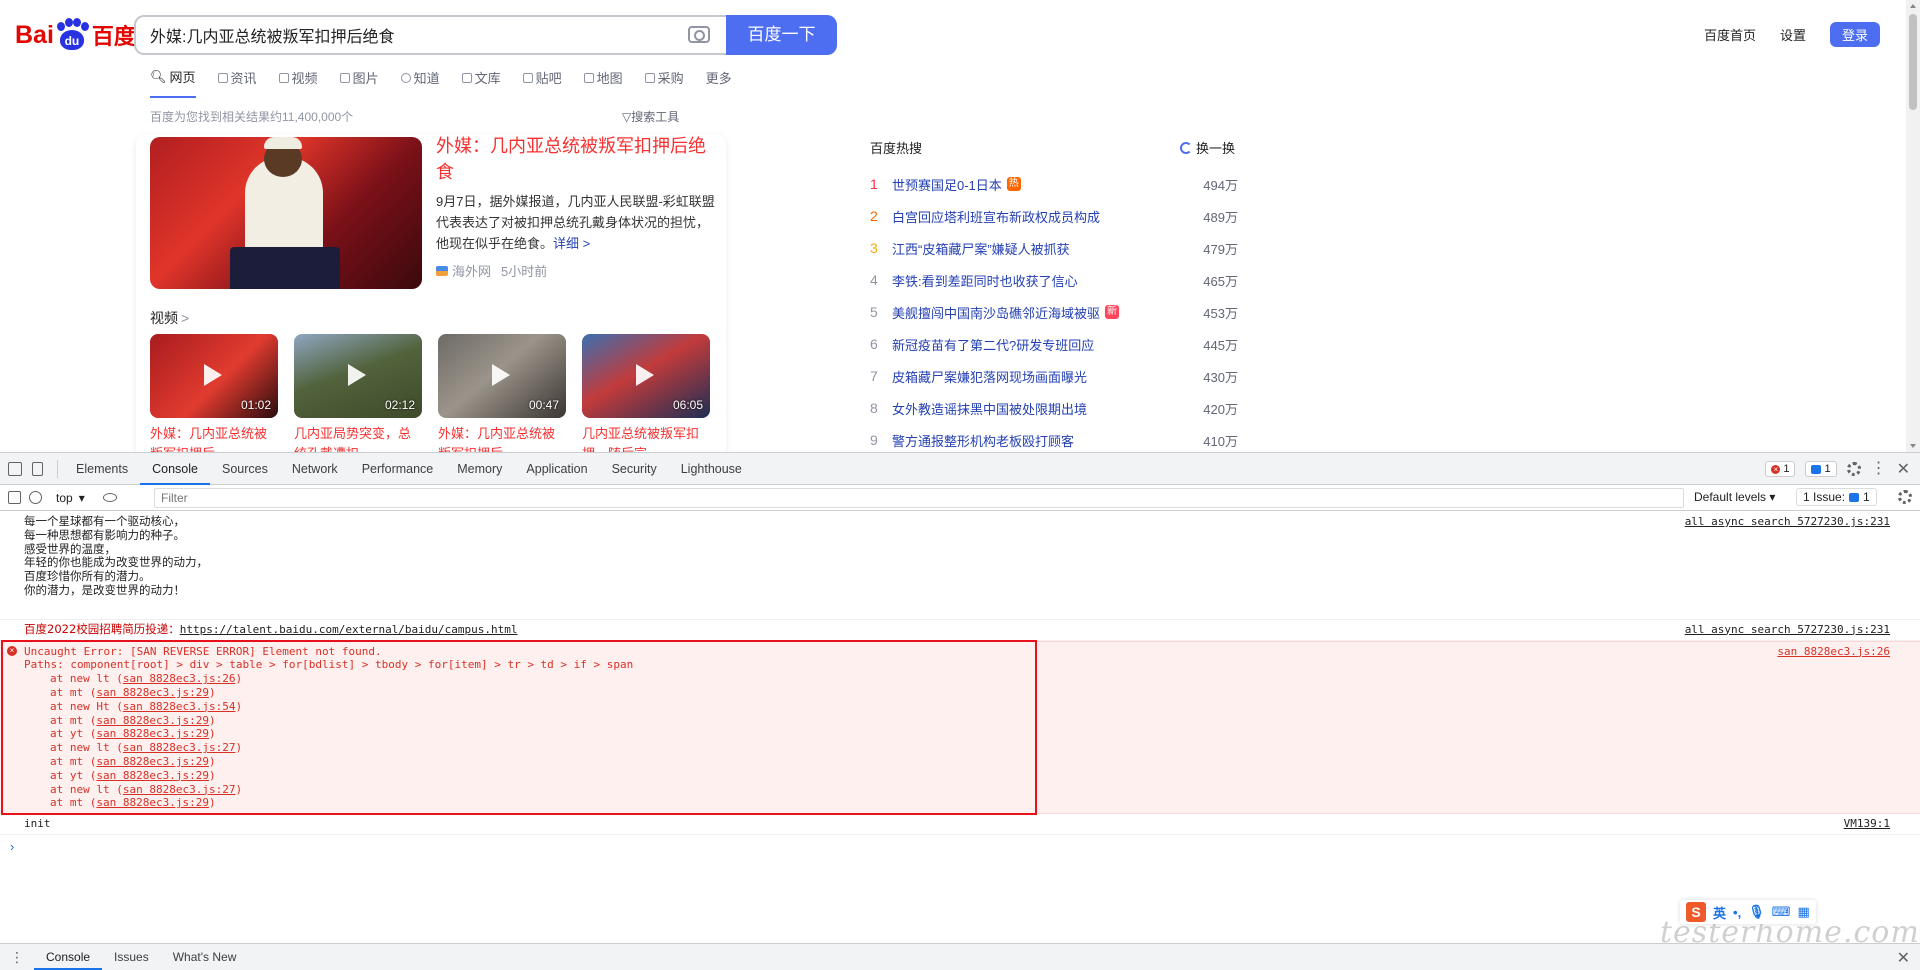  I want to click on tab-caigou: 采购, so click(664, 82).